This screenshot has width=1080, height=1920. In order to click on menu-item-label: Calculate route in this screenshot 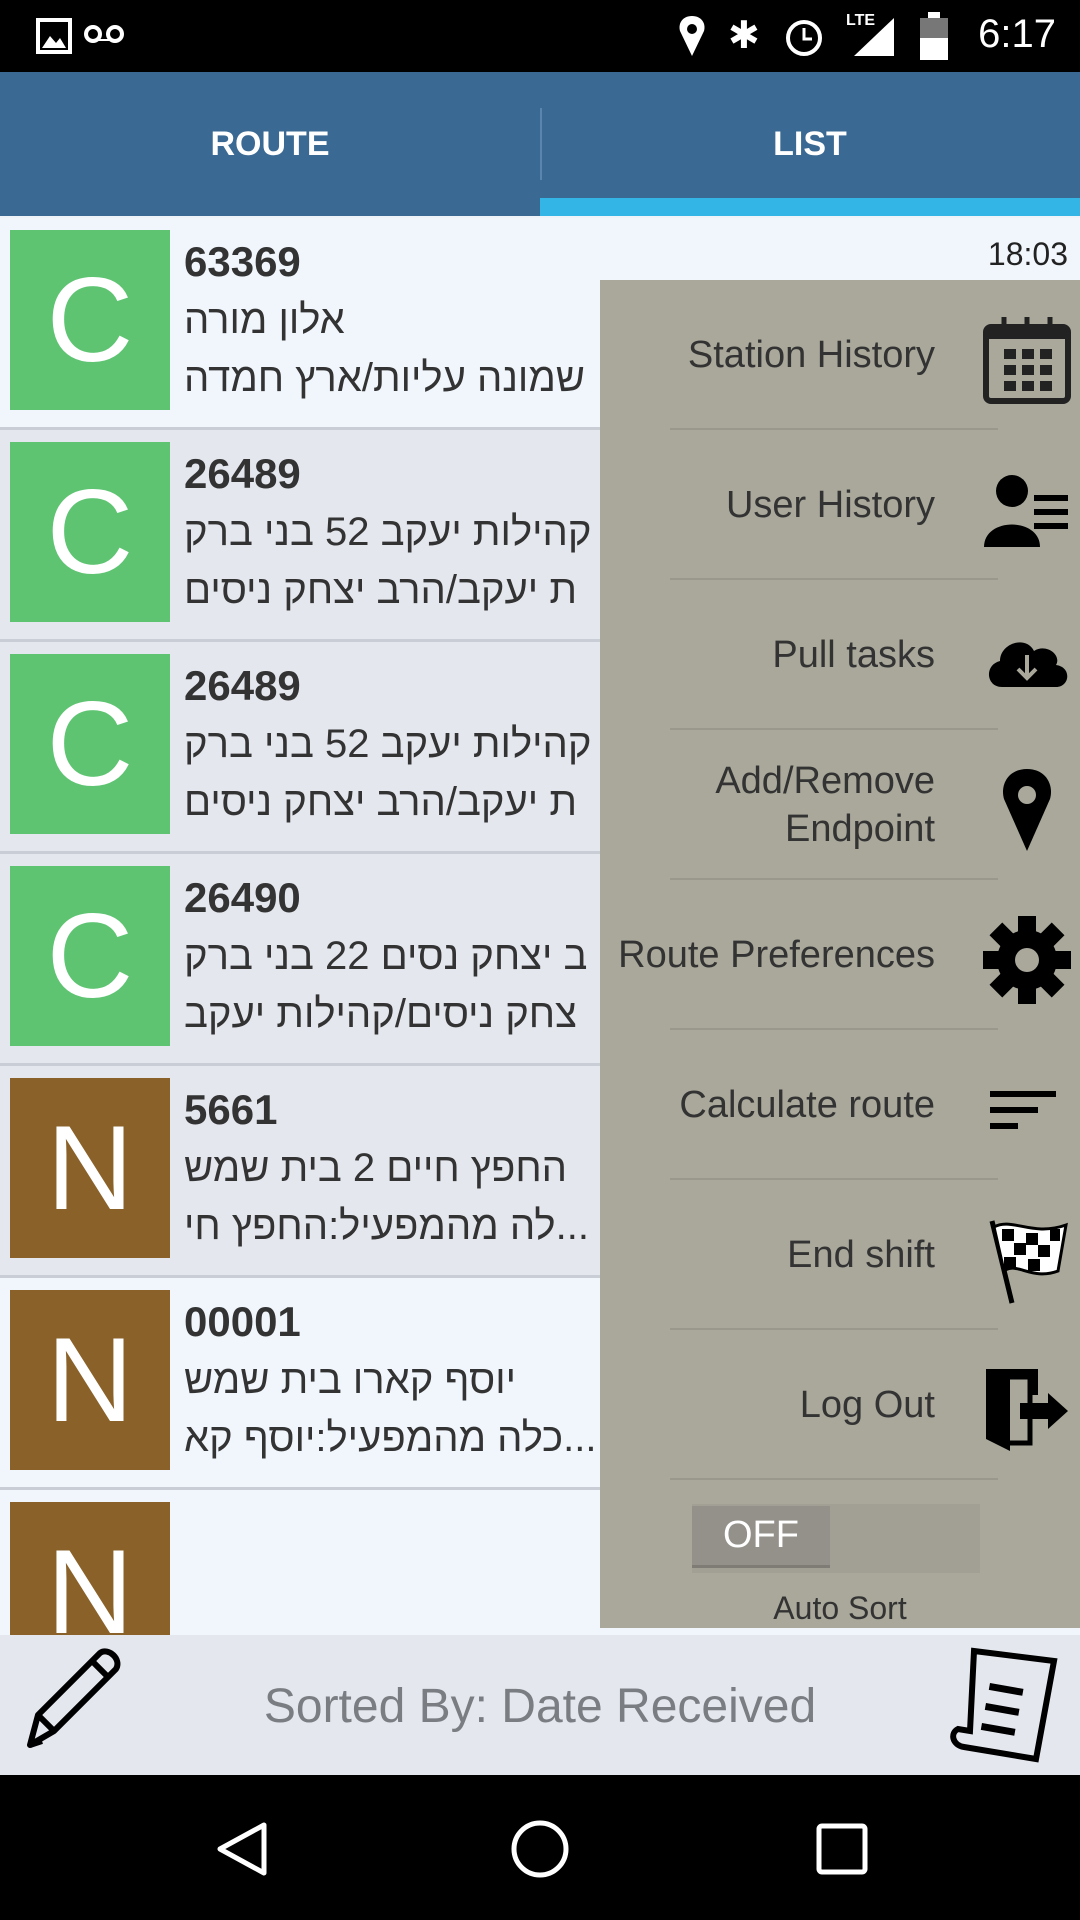, I will do `click(807, 1105)`.